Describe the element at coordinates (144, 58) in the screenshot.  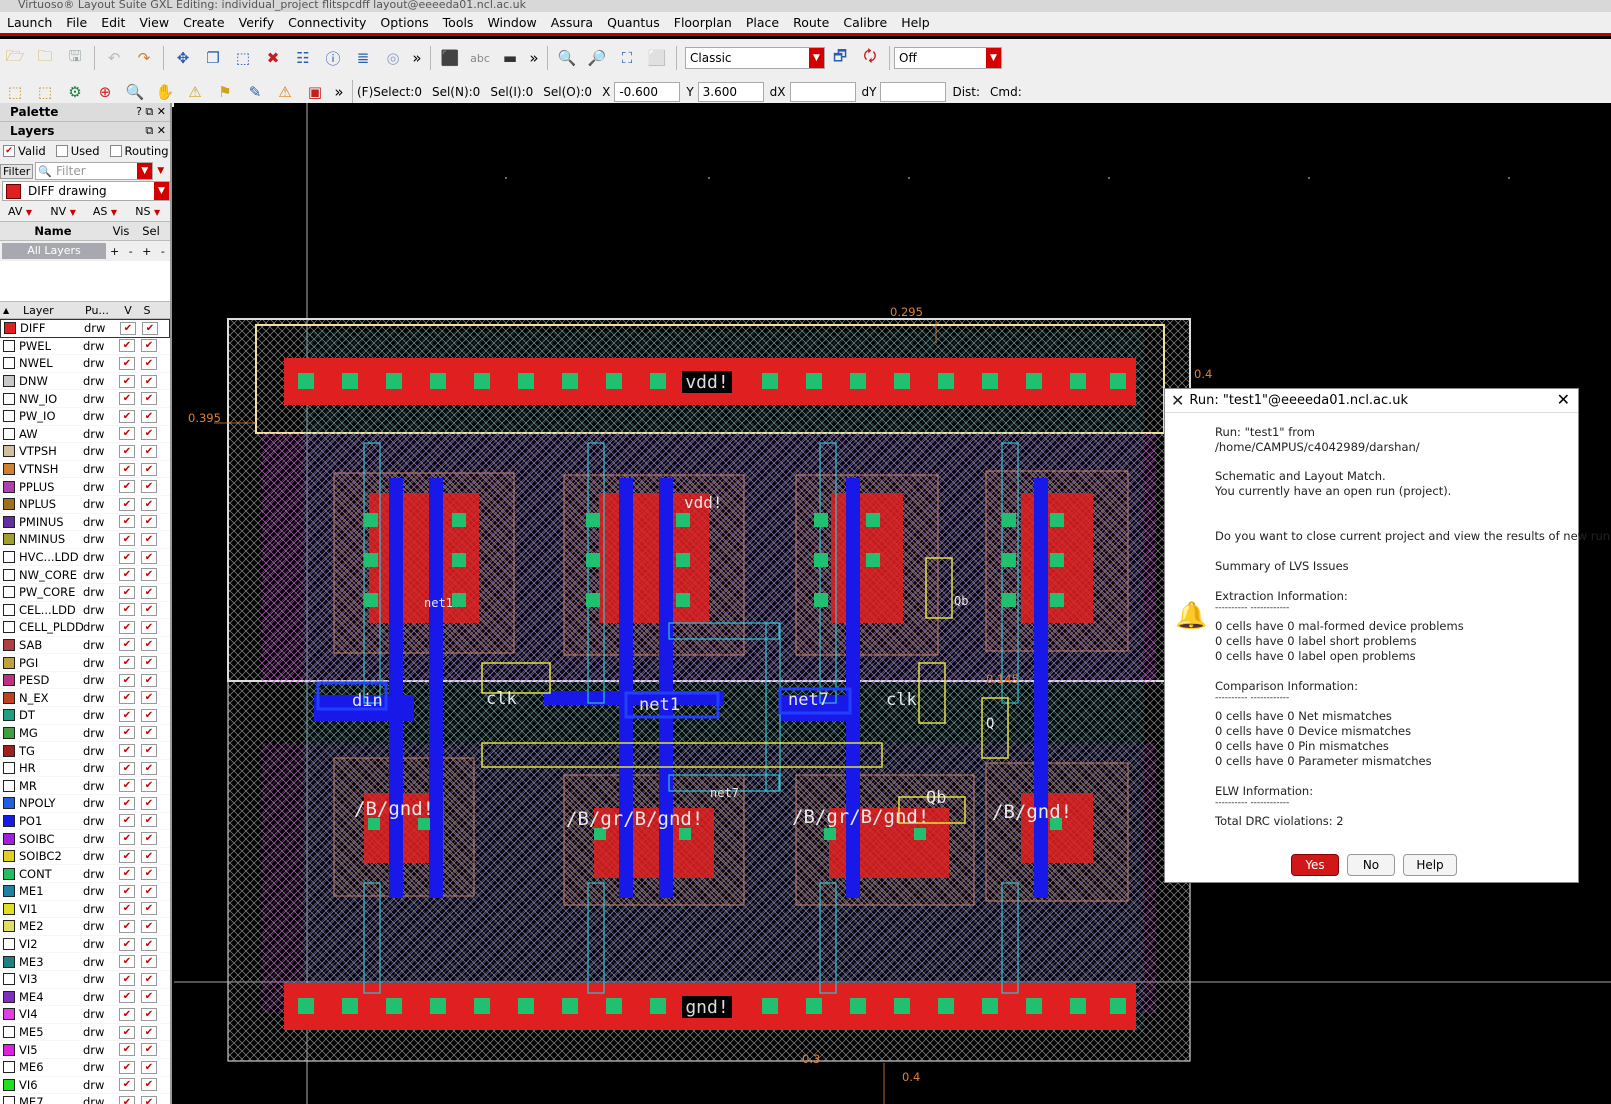
I see `redo-icon: ↷` at that location.